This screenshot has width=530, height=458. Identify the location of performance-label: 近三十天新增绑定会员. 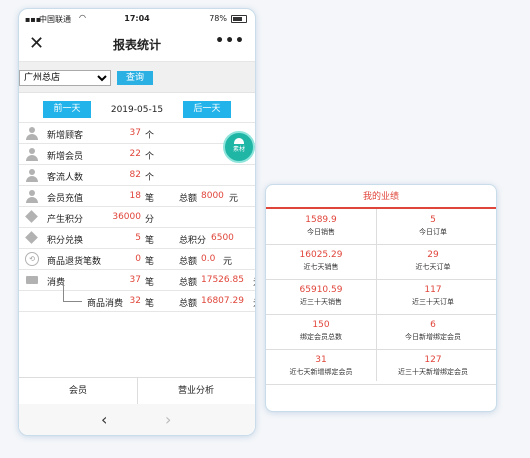
(433, 372).